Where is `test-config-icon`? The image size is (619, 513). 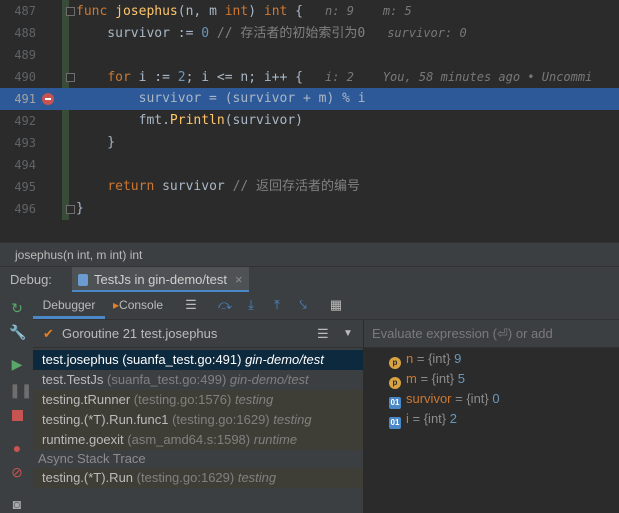 test-config-icon is located at coordinates (83, 280).